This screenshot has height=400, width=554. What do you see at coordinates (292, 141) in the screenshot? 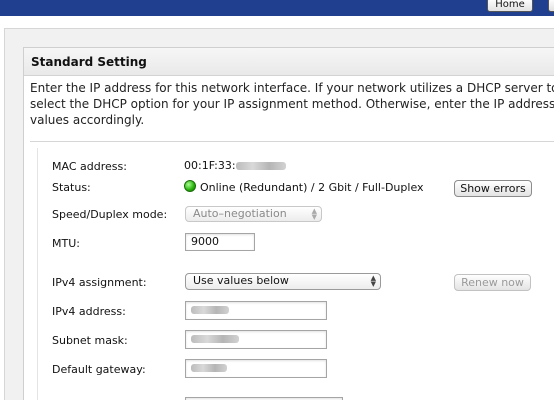
I see `divider` at bounding box center [292, 141].